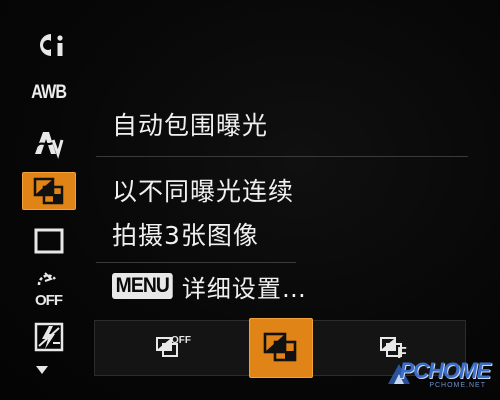 This screenshot has width=500, height=400. I want to click on my-colors-icon, so click(49, 145).